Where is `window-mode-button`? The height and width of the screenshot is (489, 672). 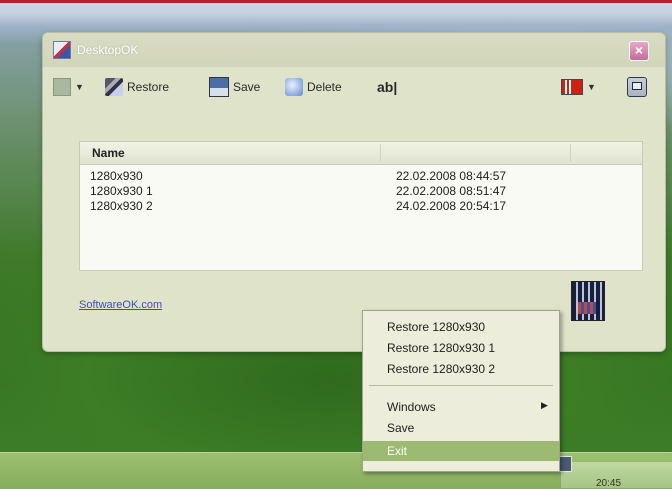
window-mode-button is located at coordinates (637, 87).